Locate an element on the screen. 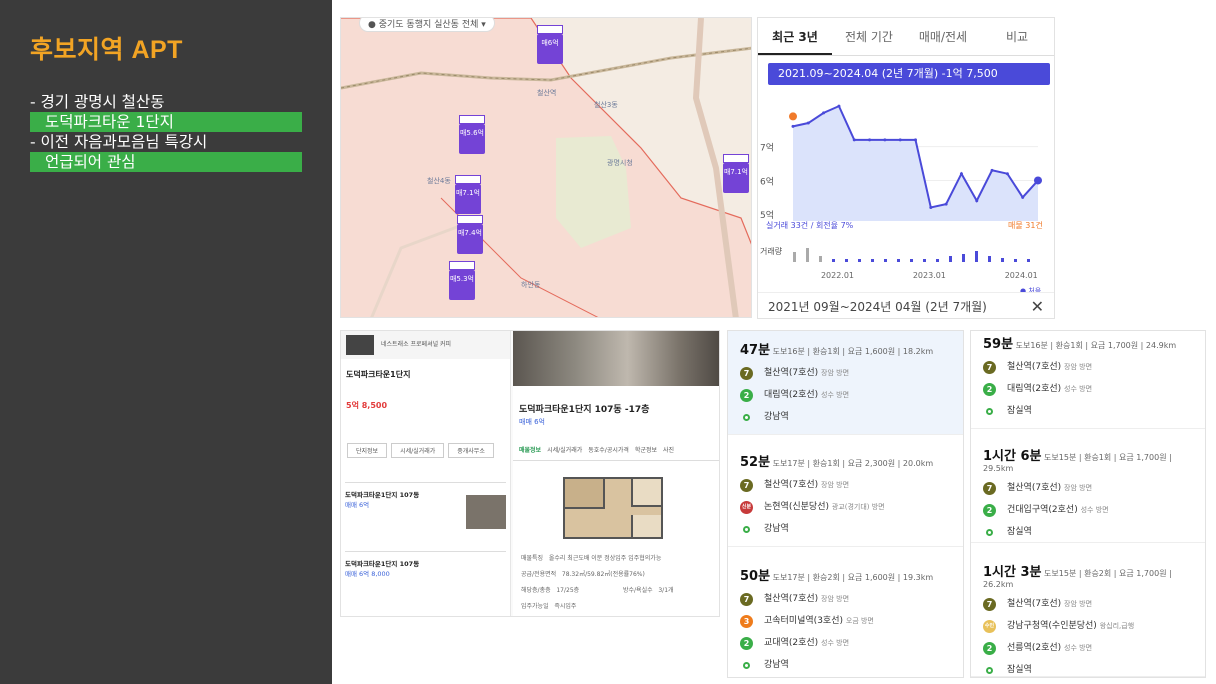  line-badge-icon: 2 is located at coordinates (989, 389).